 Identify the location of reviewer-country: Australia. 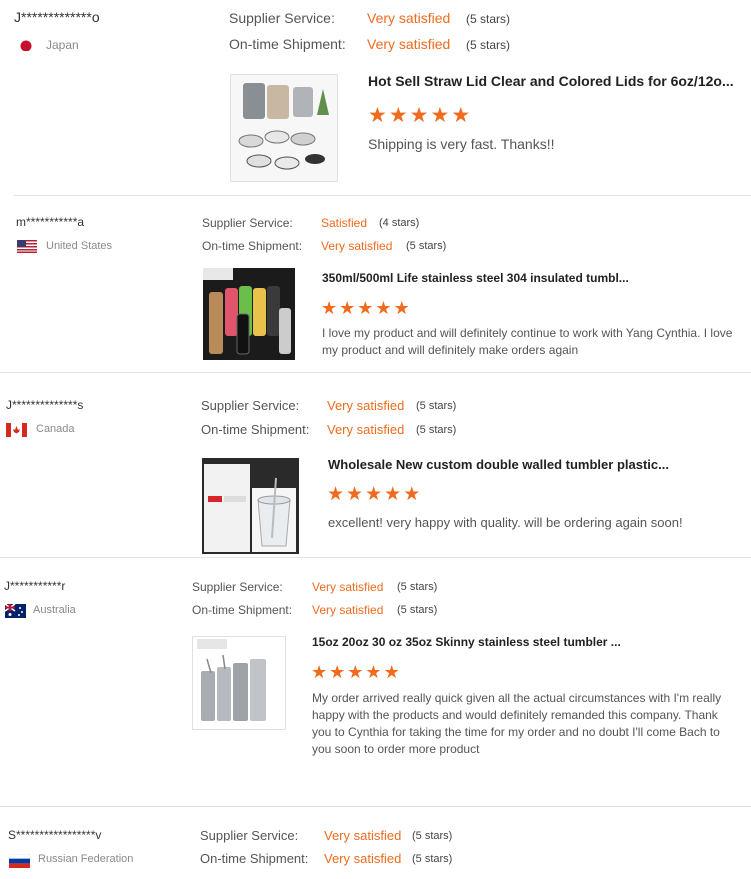
(54, 610).